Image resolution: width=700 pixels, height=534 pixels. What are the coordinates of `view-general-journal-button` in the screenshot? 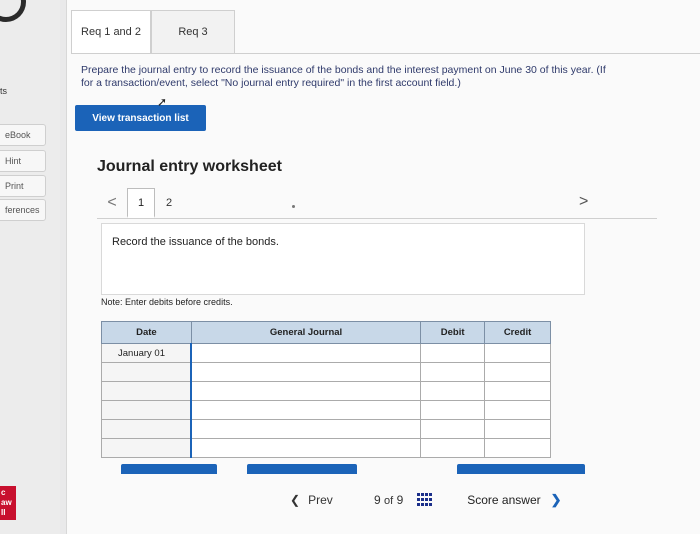 It's located at (521, 469).